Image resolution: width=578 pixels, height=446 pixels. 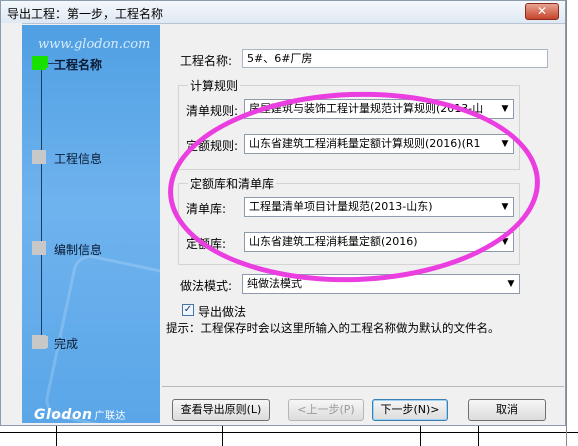 I want to click on libs-group-title: 定额库和清单库, so click(x=232, y=183).